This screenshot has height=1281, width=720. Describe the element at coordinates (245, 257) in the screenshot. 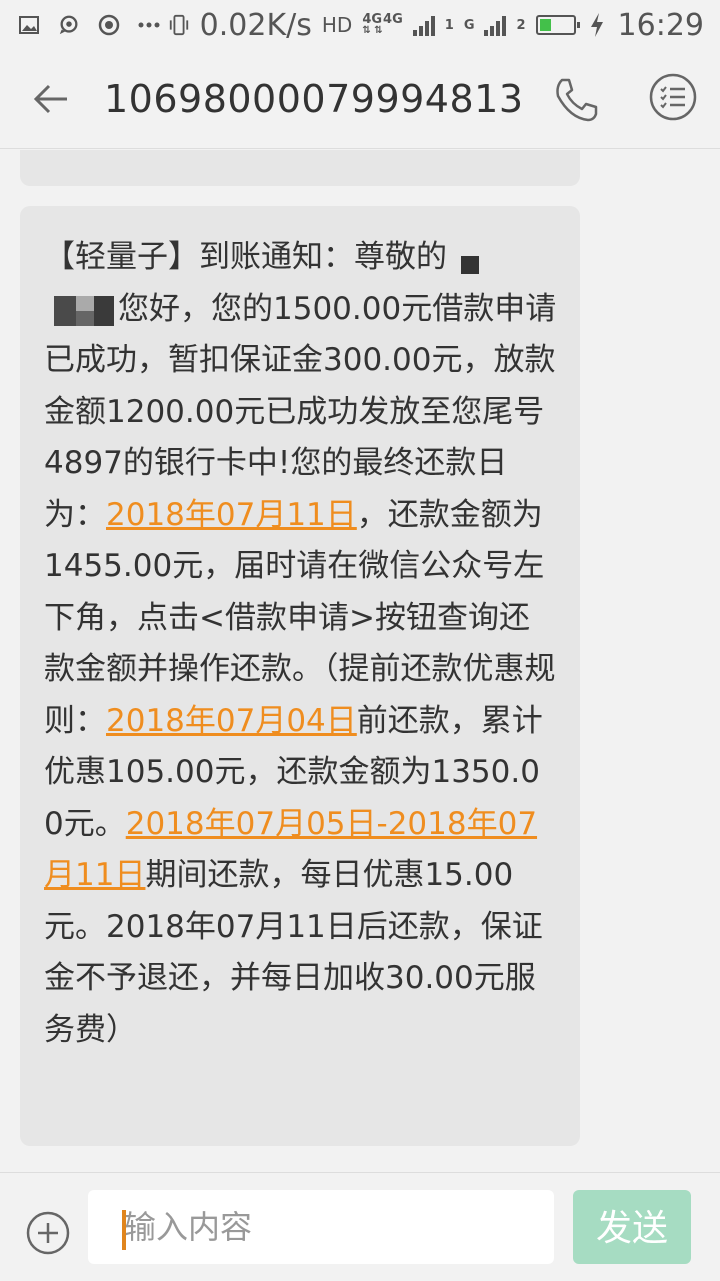

I see `message-text: 【轻量子】到账通知：尊敬的` at that location.